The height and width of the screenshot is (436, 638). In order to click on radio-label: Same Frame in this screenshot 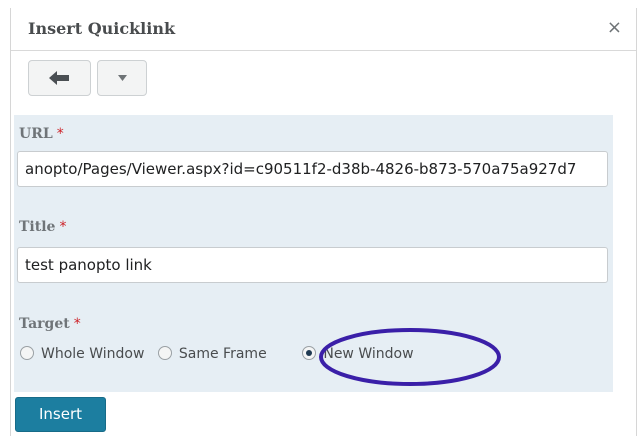, I will do `click(222, 354)`.